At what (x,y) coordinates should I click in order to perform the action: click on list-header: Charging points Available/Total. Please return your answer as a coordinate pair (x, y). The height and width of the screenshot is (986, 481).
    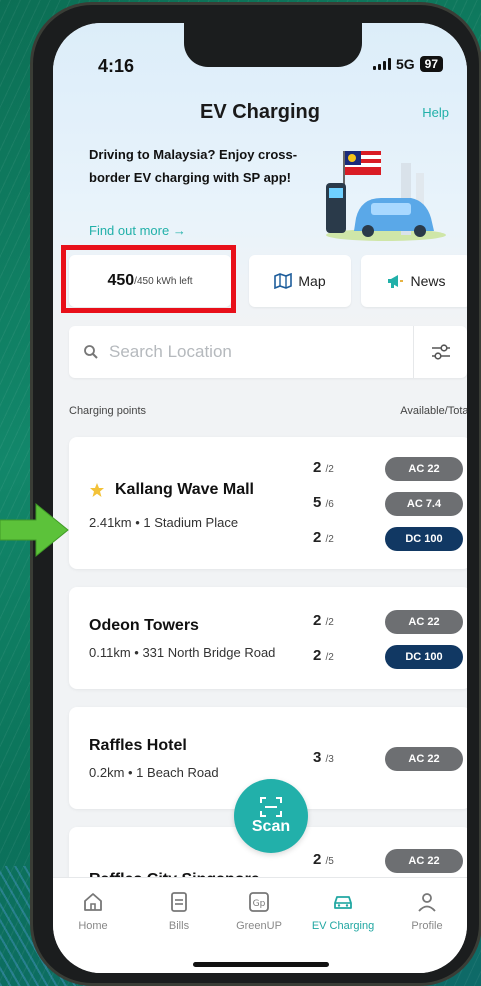
    Looking at the image, I should click on (268, 411).